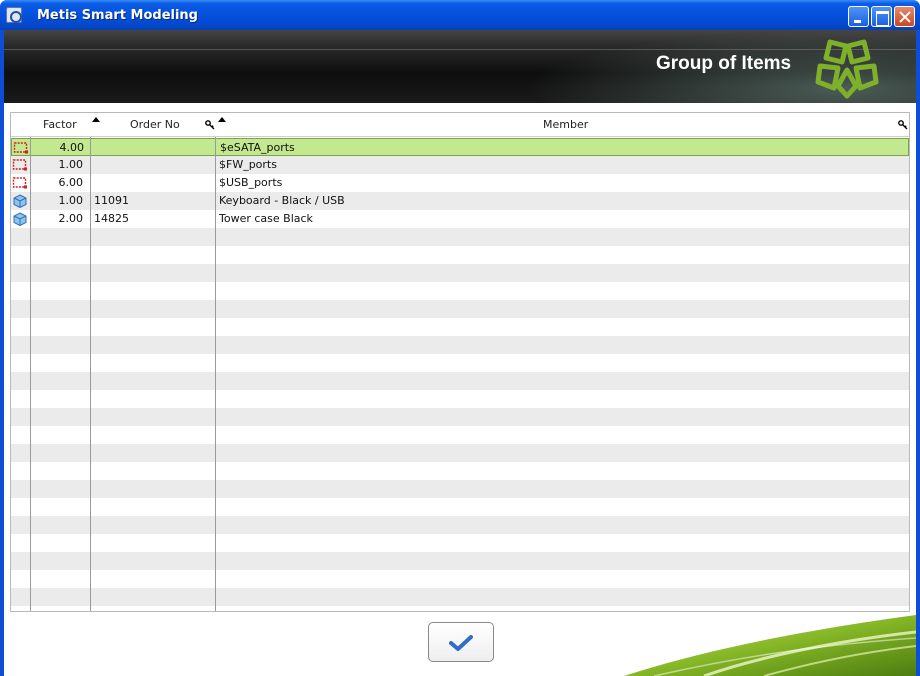 The image size is (920, 676). I want to click on ok-button, so click(461, 642).